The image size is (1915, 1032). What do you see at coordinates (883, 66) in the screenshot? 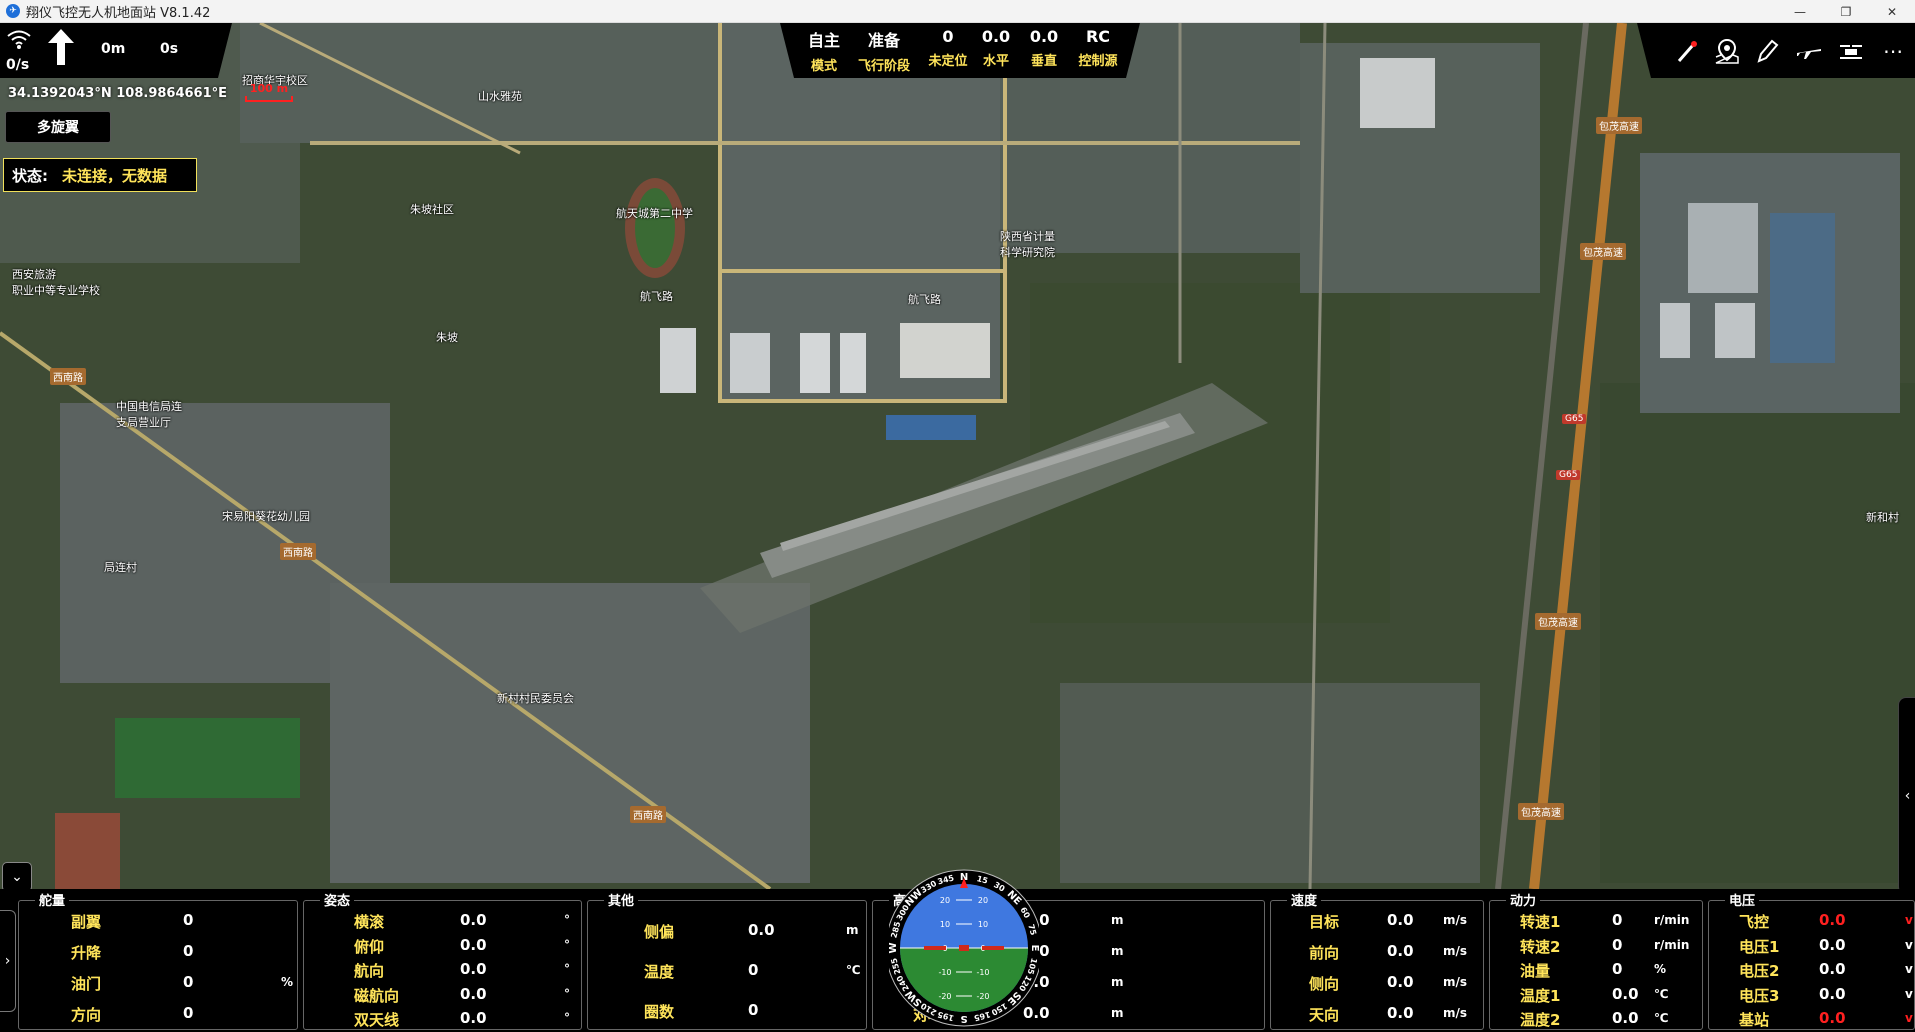
I see `phase-label: 飞行阶段` at bounding box center [883, 66].